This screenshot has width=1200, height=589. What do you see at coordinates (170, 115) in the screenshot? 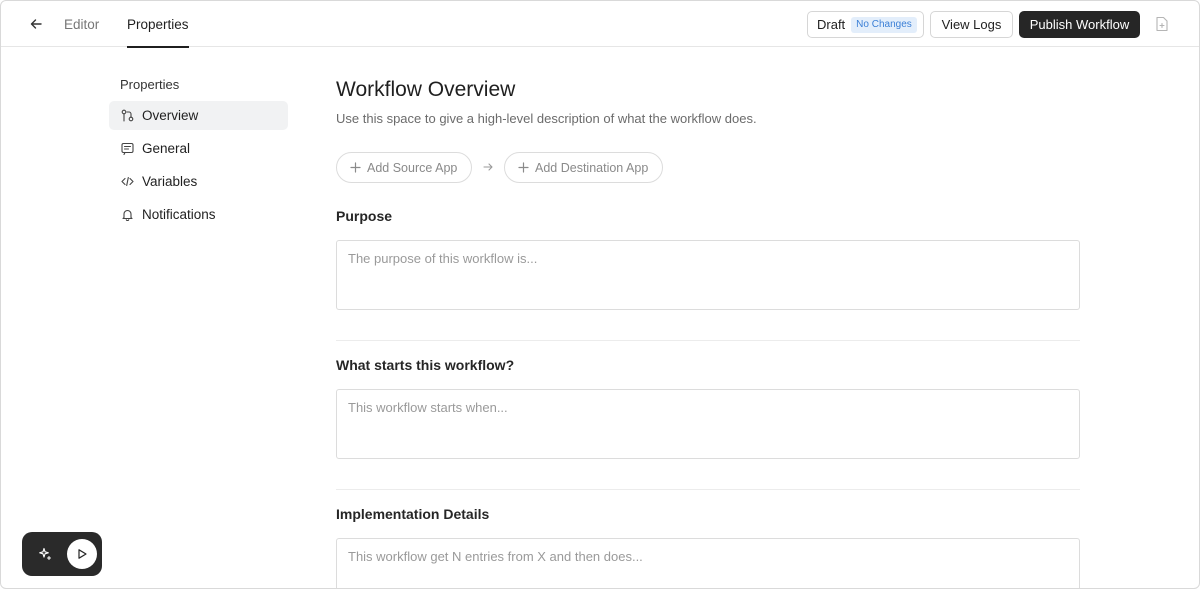
I see `sidebar-item-label: Overview` at bounding box center [170, 115].